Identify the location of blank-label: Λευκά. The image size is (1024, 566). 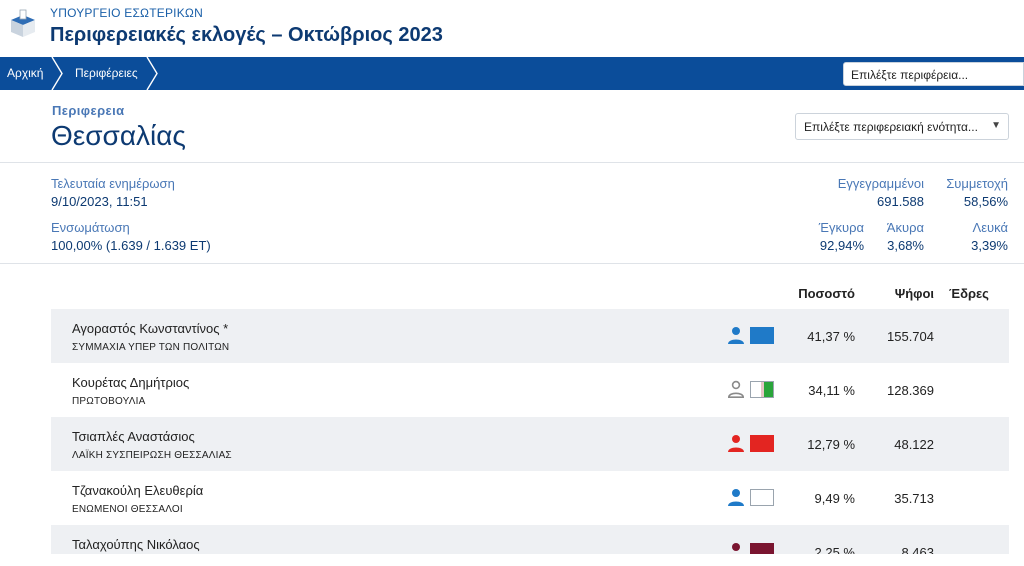
(990, 227).